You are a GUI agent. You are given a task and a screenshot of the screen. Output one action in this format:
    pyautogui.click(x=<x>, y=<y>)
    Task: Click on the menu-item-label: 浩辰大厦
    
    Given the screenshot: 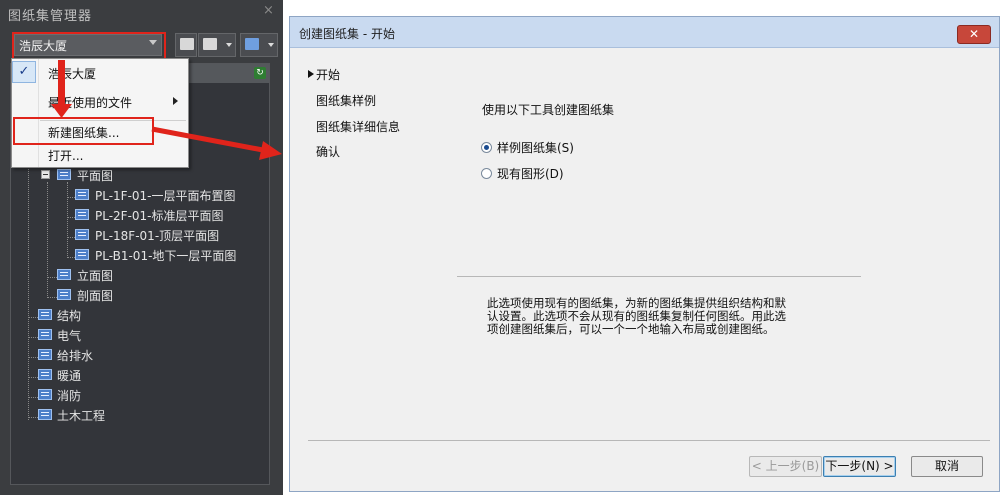 What is the action you would take?
    pyautogui.click(x=72, y=74)
    